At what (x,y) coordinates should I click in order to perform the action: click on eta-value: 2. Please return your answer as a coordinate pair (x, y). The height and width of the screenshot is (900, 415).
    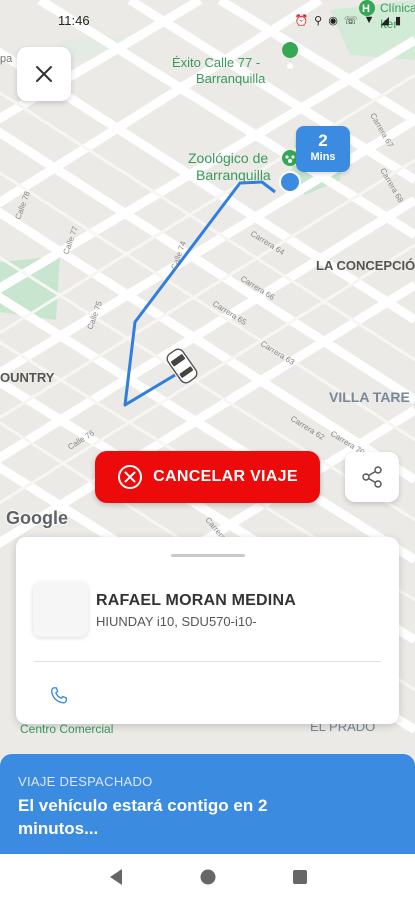
    Looking at the image, I should click on (323, 140).